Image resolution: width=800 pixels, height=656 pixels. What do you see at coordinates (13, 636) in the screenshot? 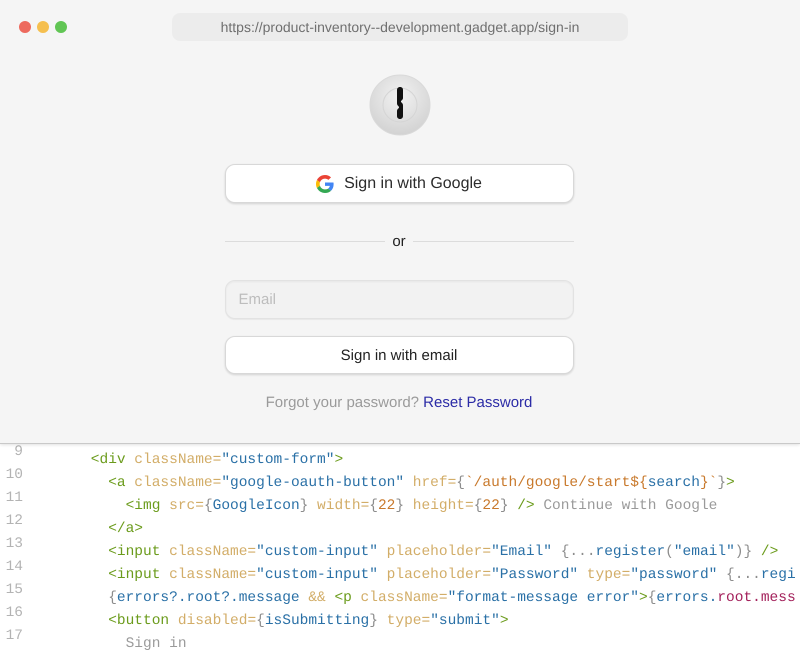
I see `line-number: 17` at bounding box center [13, 636].